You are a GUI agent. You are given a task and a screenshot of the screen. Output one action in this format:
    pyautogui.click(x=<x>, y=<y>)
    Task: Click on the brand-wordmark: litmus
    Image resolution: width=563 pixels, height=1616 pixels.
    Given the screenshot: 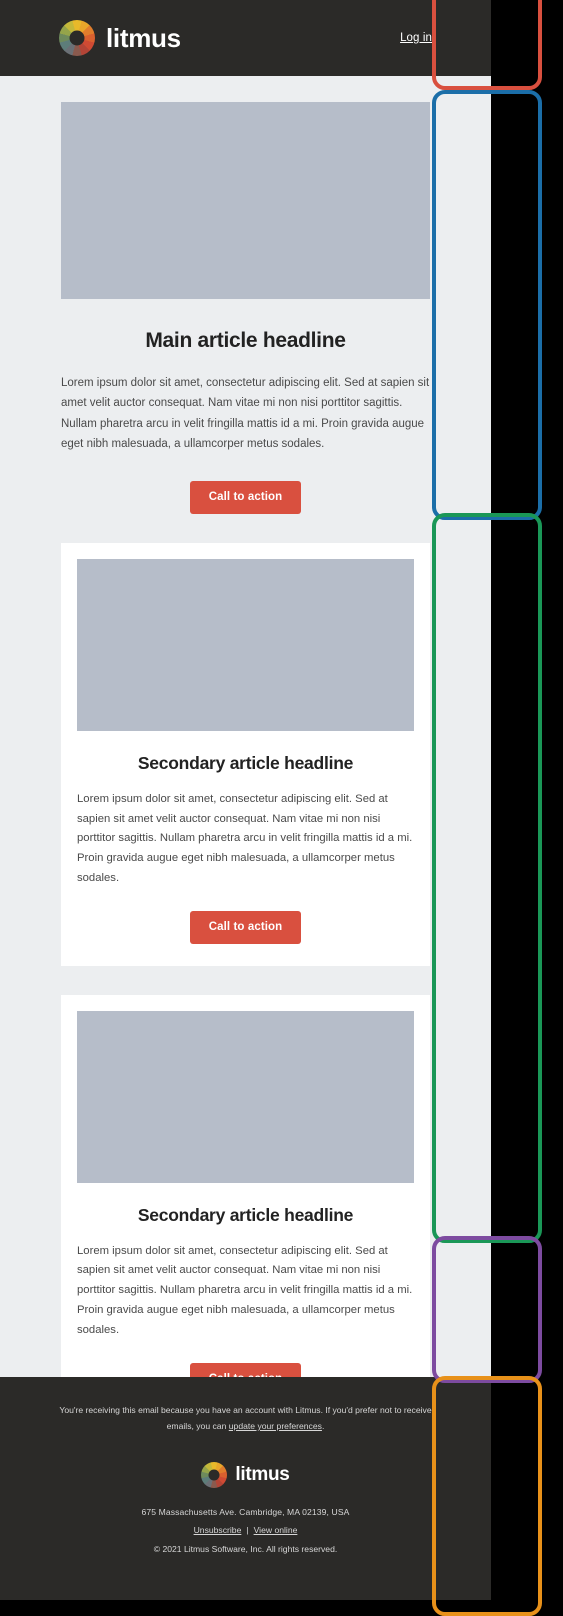 What is the action you would take?
    pyautogui.click(x=143, y=38)
    